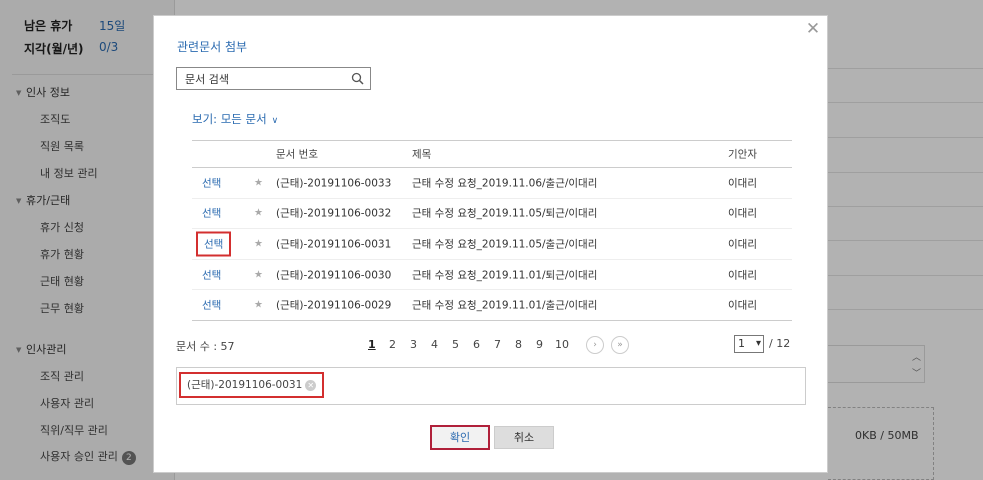 The image size is (983, 480). Describe the element at coordinates (214, 244) in the screenshot. I see `select-link-highlighted: 선택` at that location.